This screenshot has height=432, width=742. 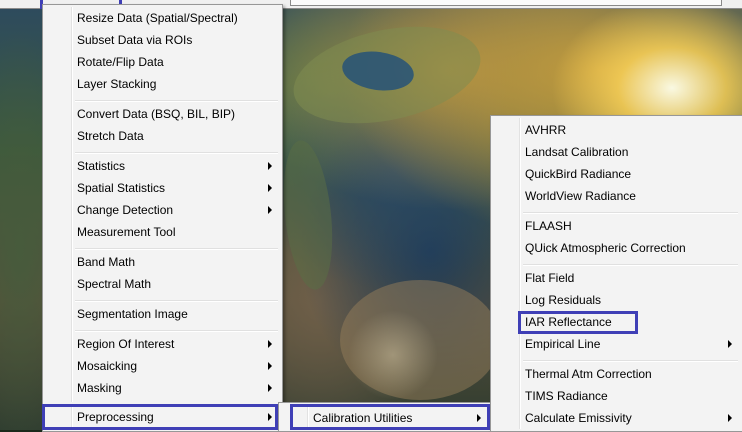 I want to click on menu-item-rotate-flip-data: Rotate/Flip Data, so click(x=162, y=62).